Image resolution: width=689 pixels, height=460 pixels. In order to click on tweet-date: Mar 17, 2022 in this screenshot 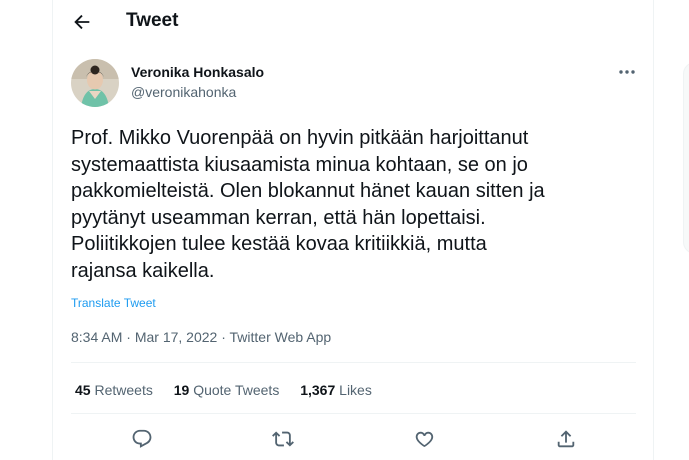, I will do `click(176, 337)`.